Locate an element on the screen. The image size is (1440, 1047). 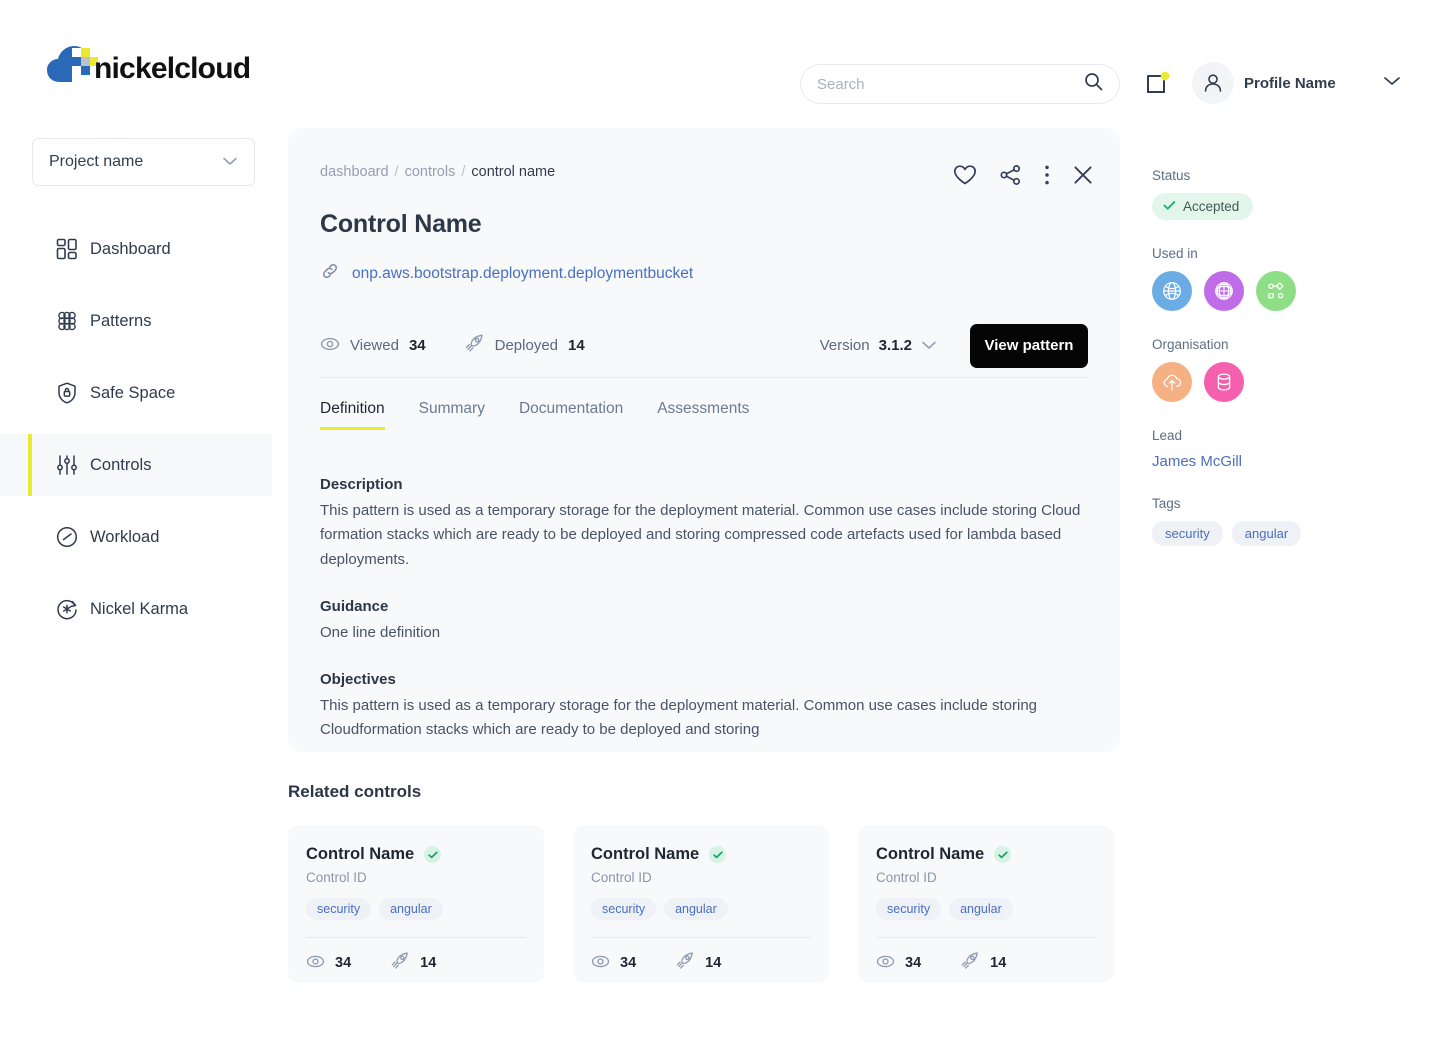
lead-value: James McGill is located at coordinates (1288, 461).